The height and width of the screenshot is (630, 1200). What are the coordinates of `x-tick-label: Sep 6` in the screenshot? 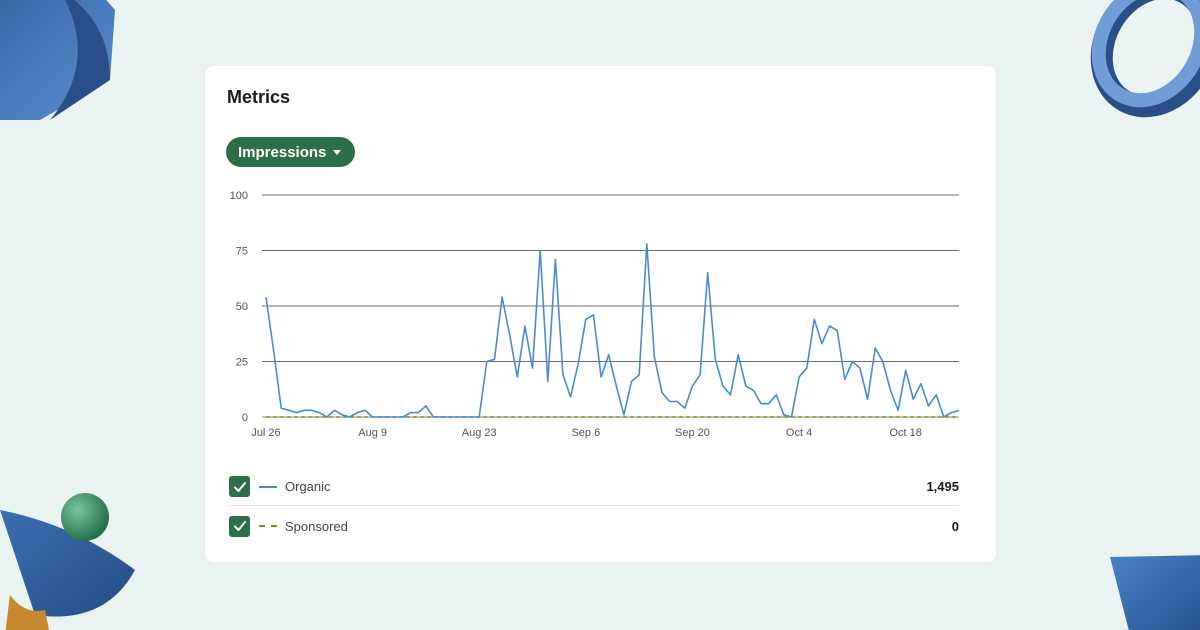 It's located at (585, 433).